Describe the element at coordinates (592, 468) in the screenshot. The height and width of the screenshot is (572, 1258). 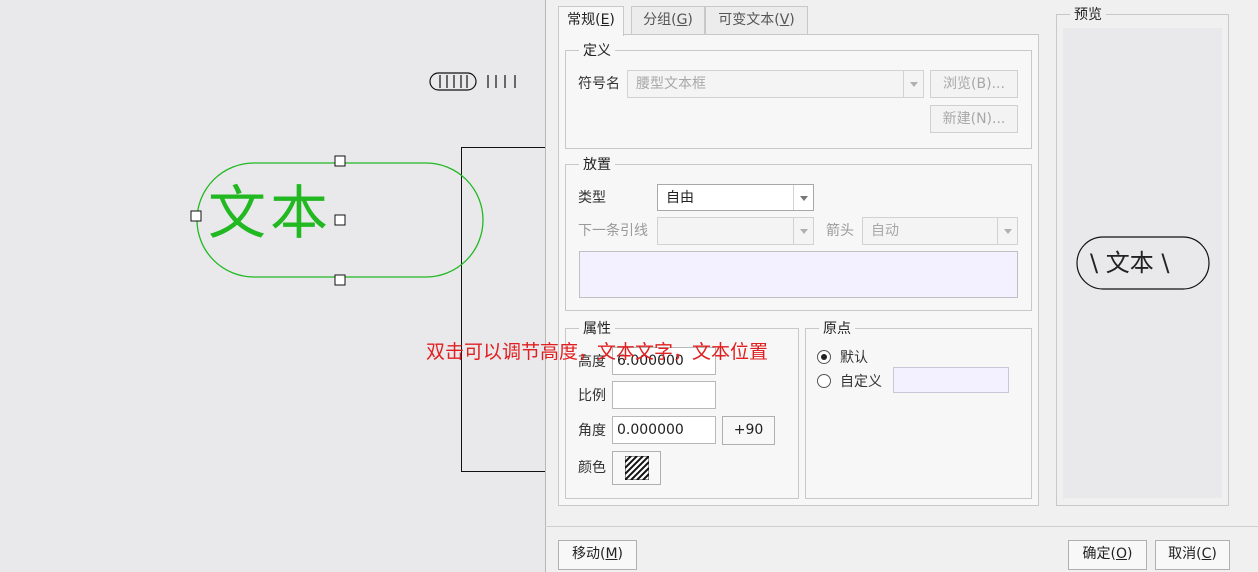
I see `color-label: 颜色` at that location.